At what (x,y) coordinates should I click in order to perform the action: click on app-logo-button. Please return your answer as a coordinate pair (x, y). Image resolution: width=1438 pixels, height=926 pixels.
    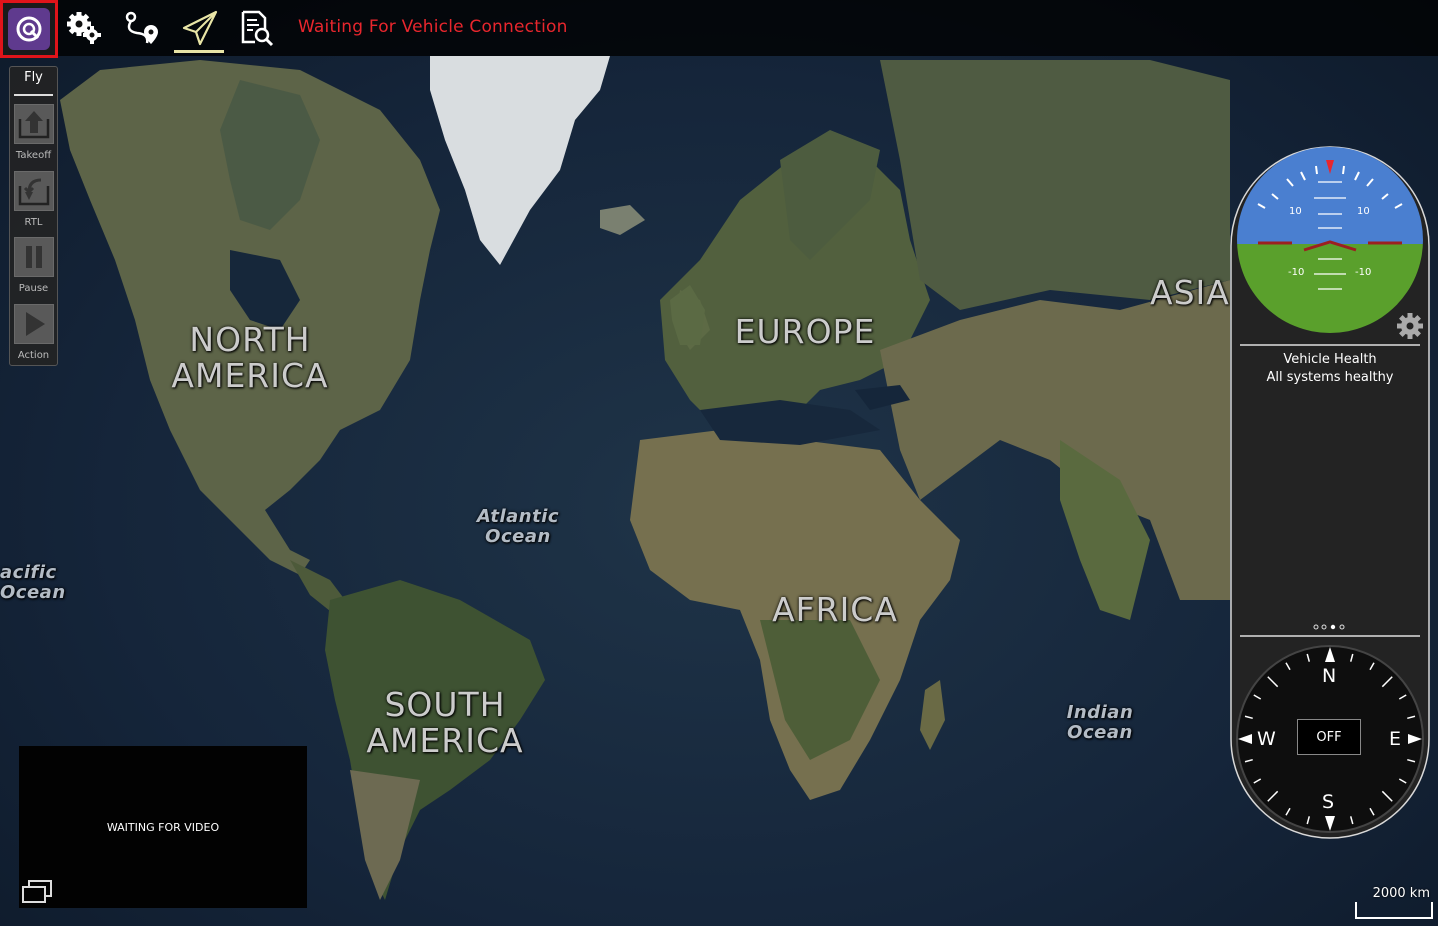
    Looking at the image, I should click on (29, 29).